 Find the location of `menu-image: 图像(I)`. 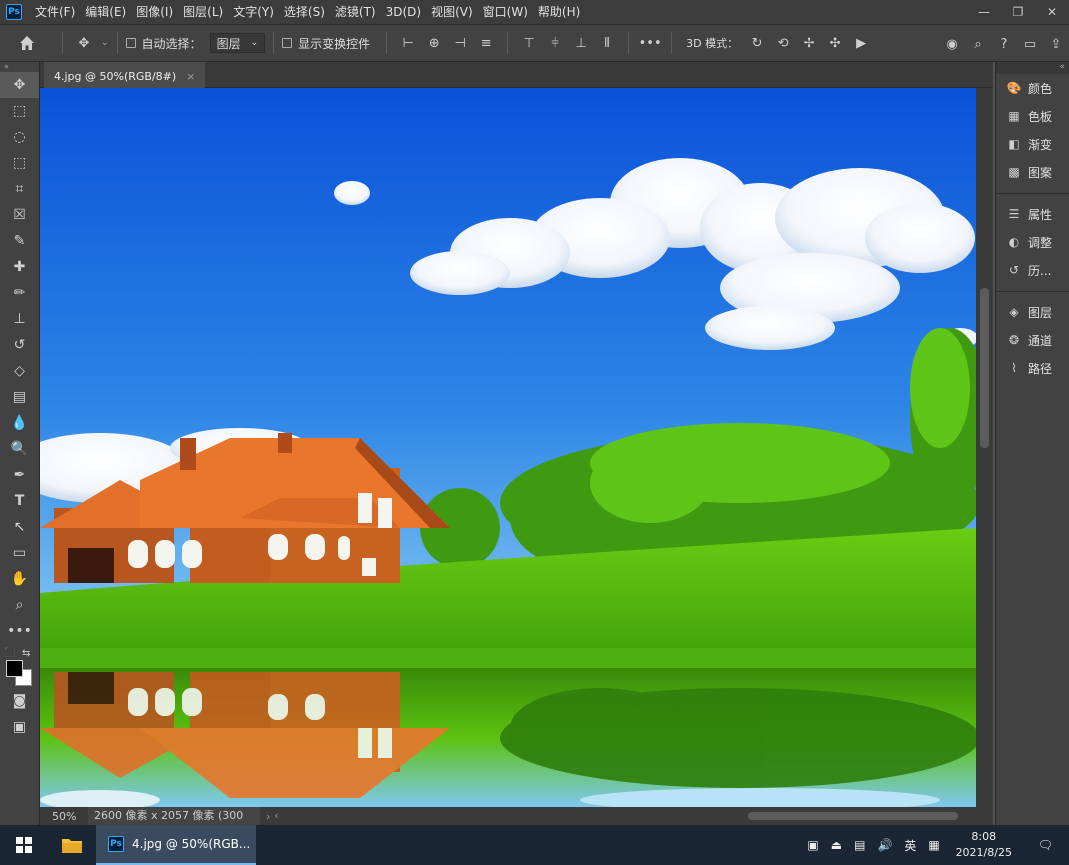

menu-image: 图像(I) is located at coordinates (154, 12).